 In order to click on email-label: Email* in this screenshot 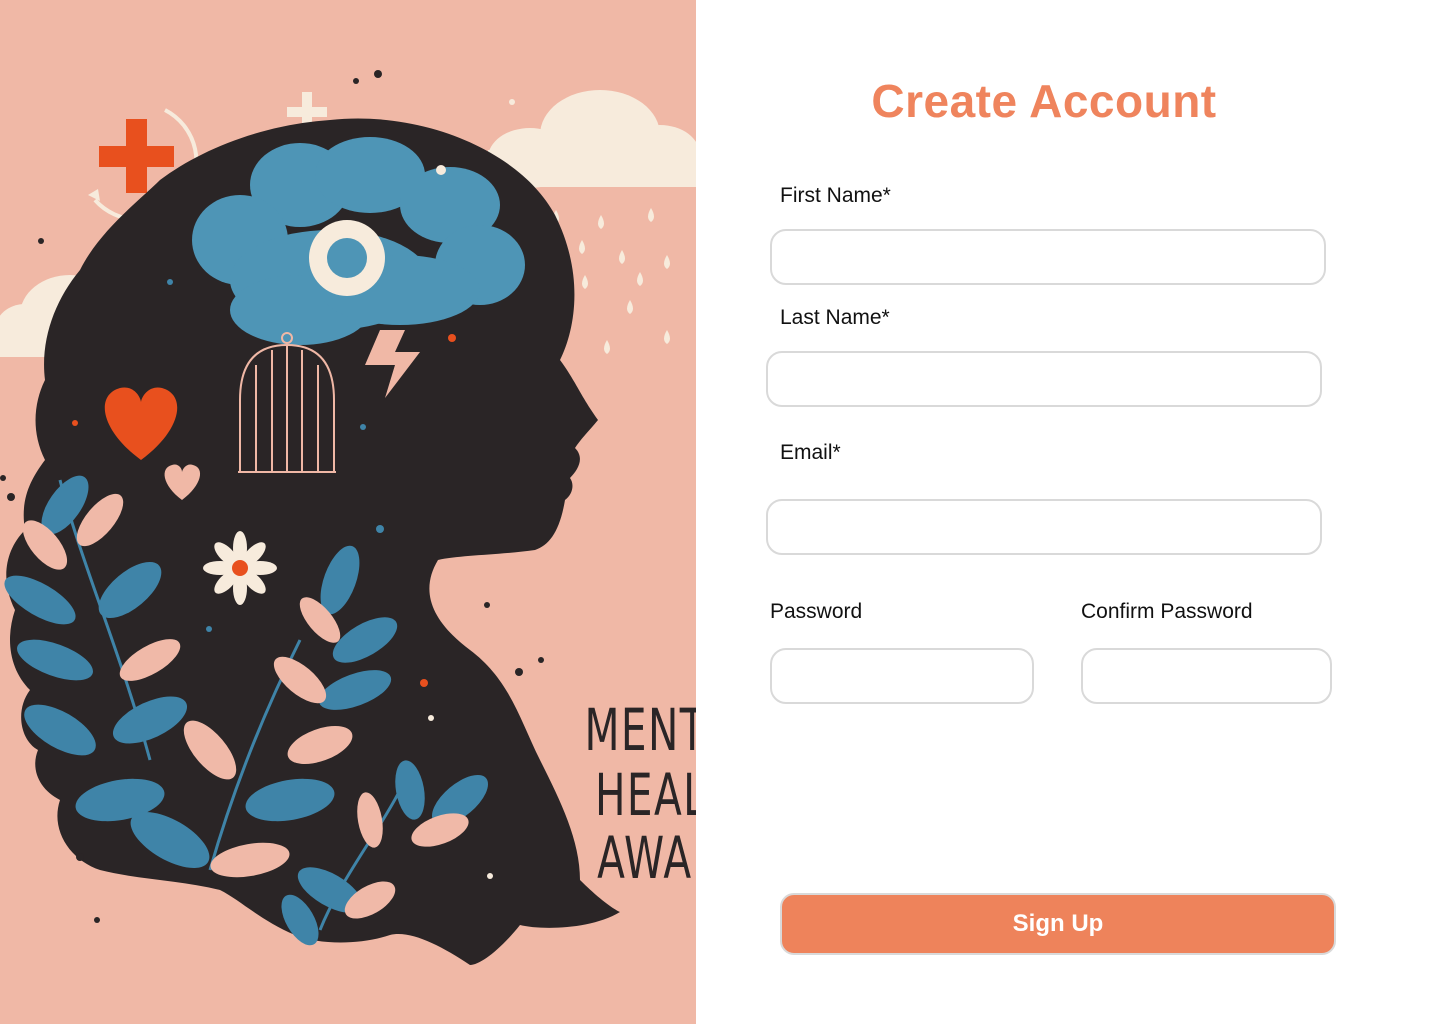, I will do `click(810, 452)`.